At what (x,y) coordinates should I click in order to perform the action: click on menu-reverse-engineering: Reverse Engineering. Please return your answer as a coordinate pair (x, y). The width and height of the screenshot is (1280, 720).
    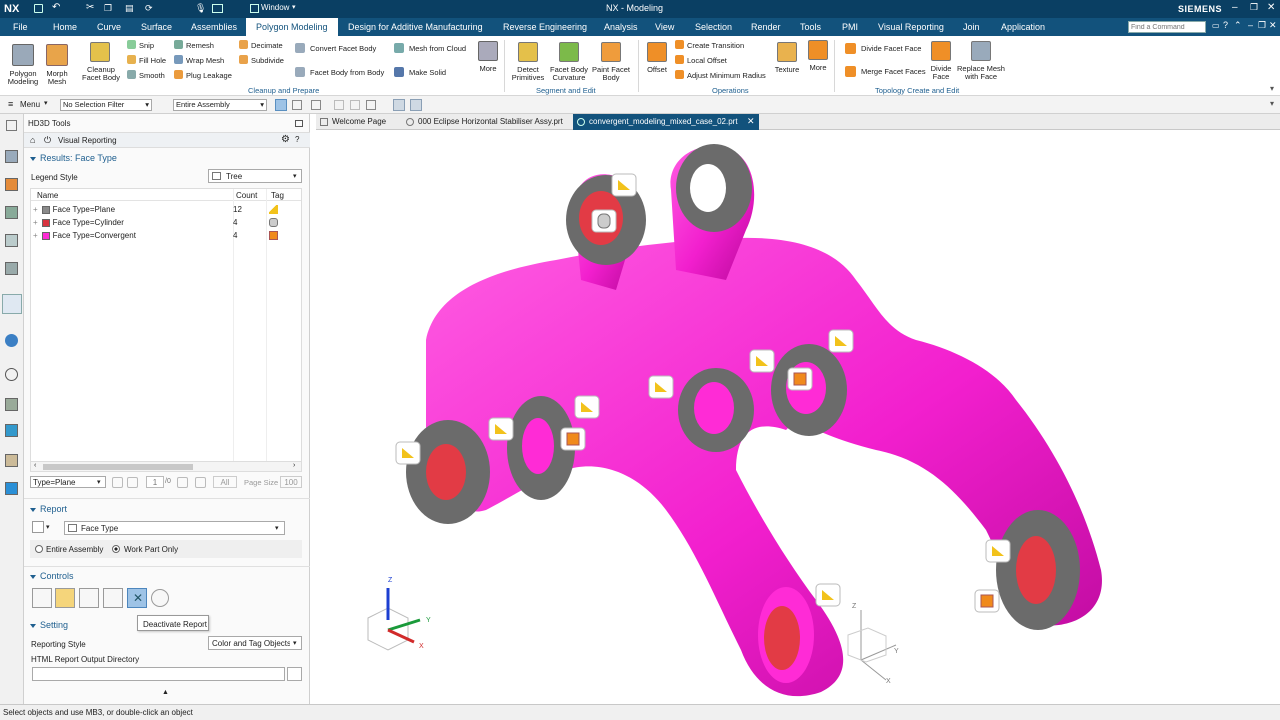
    Looking at the image, I should click on (545, 27).